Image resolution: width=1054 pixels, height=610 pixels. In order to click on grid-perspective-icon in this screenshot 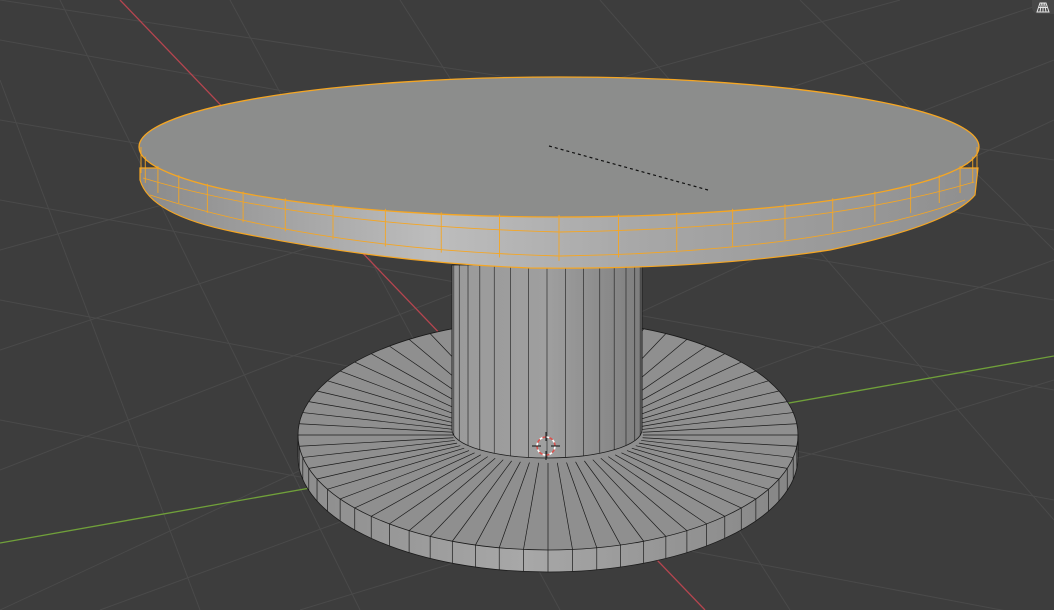, I will do `click(1043, 7)`.